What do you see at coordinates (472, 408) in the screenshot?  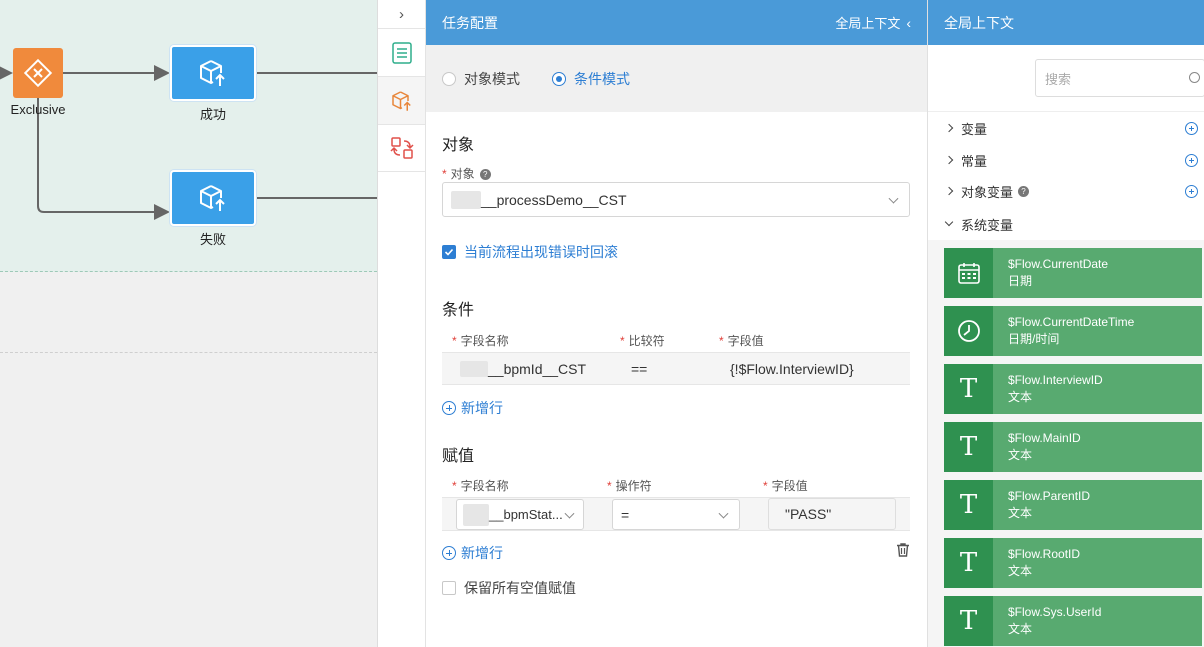 I see `condition-add-row-button: 新增行` at bounding box center [472, 408].